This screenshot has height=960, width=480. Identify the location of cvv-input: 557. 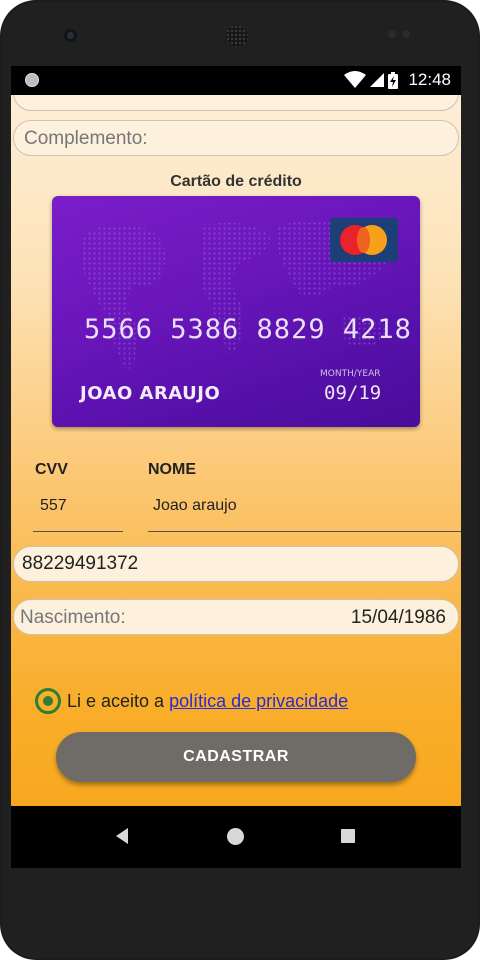
(53, 506).